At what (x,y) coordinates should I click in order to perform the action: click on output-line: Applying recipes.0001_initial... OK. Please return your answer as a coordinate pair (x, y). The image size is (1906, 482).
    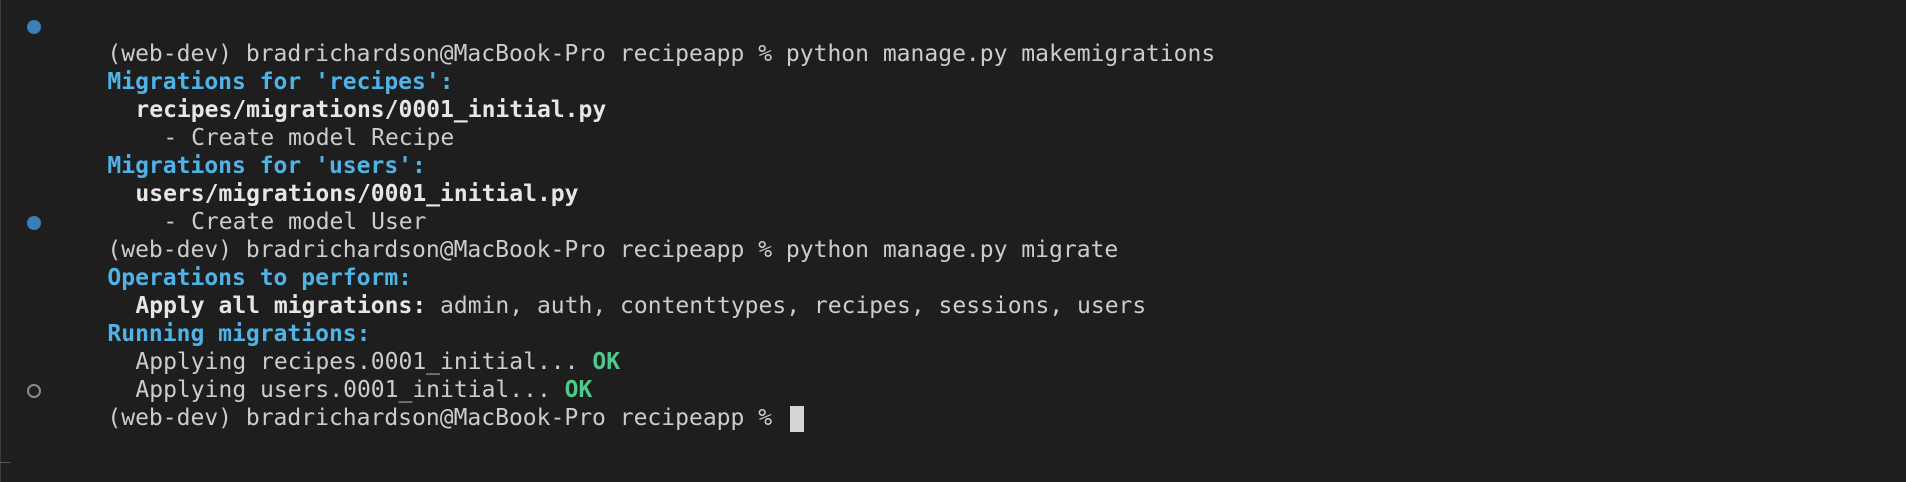
    Looking at the image, I should click on (953, 347).